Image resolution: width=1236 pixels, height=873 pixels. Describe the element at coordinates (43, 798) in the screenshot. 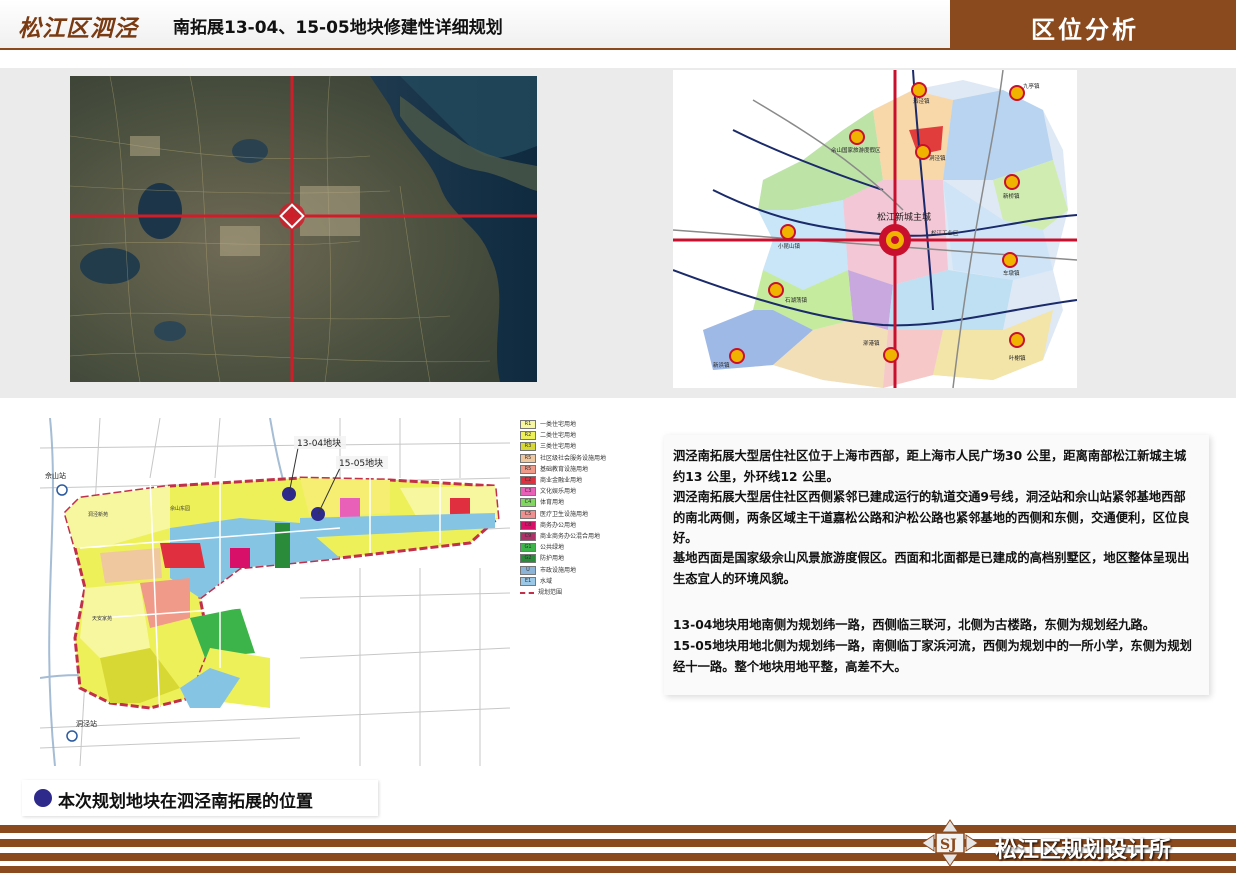

I see `site-marker-icon` at that location.